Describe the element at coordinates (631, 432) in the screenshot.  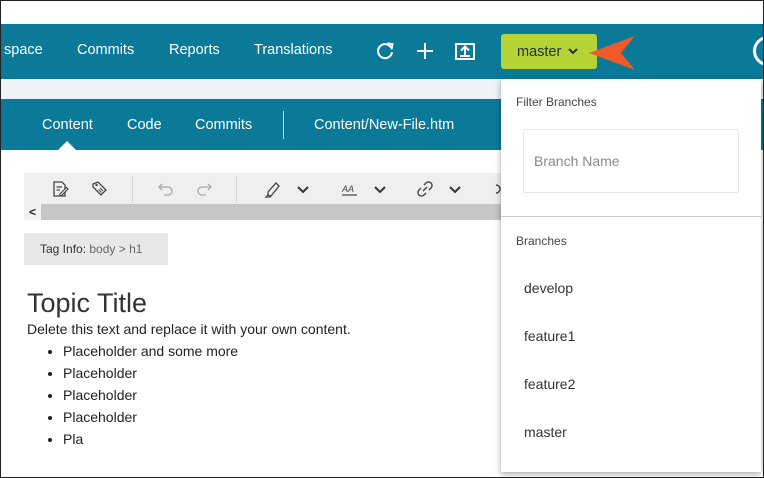
I see `branch-item-master: master` at that location.